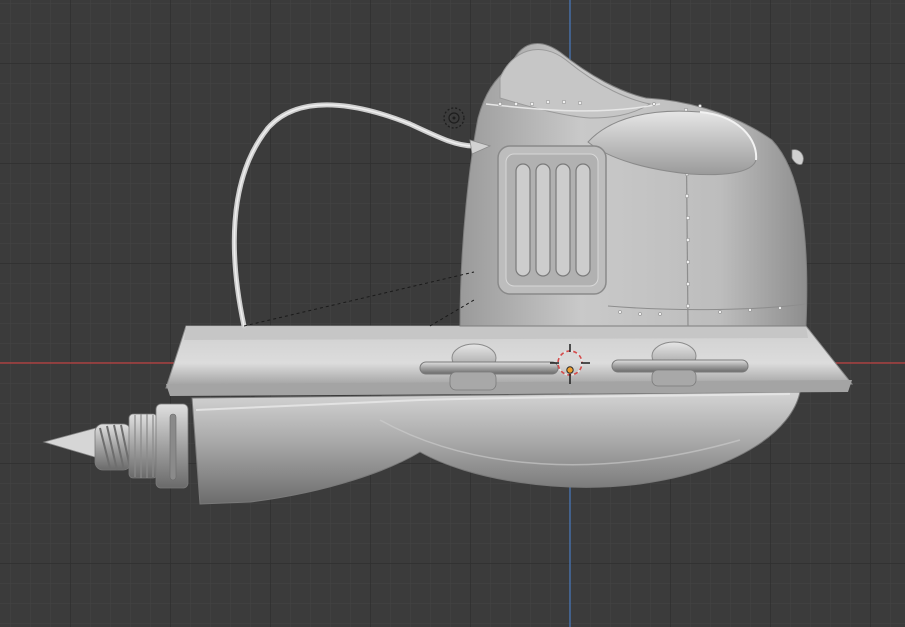 The width and height of the screenshot is (905, 627). I want to click on rim-top-band, so click(496, 333).